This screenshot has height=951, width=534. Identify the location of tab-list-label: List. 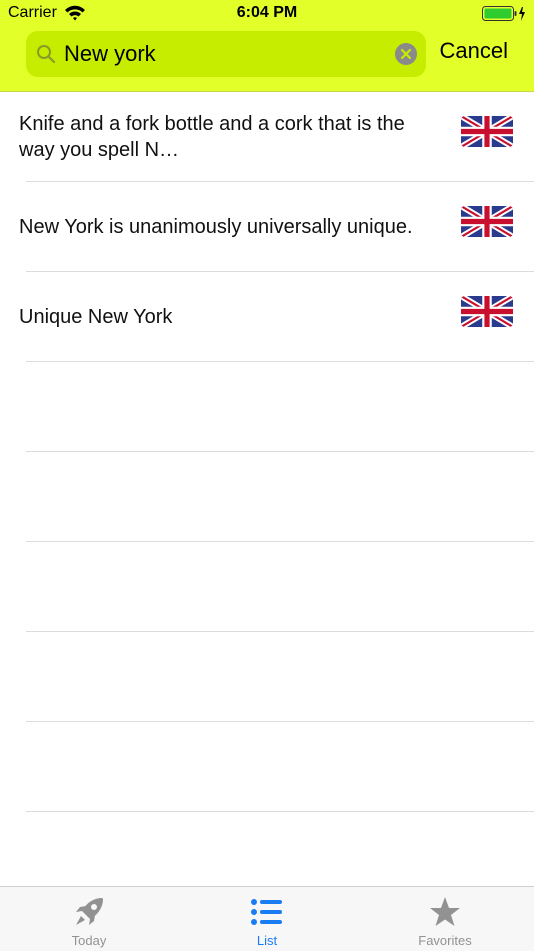
(267, 940).